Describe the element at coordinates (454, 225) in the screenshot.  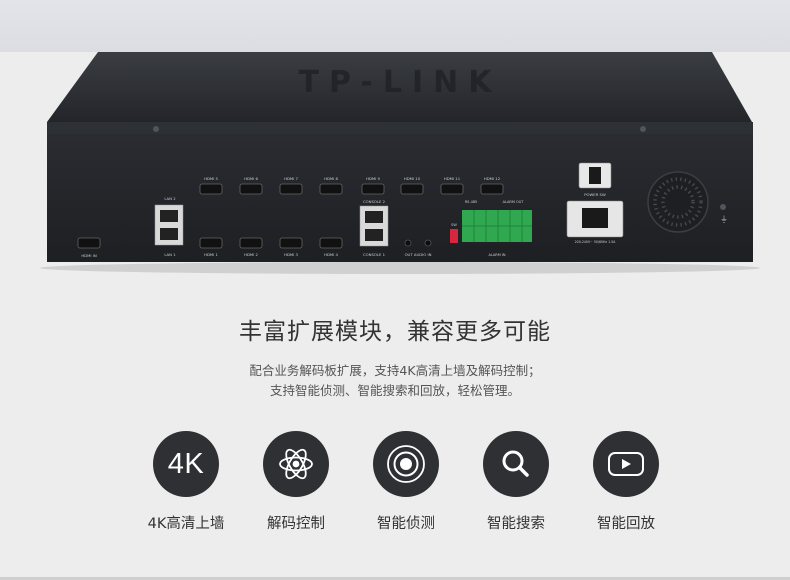
I see `sw-label: SW` at that location.